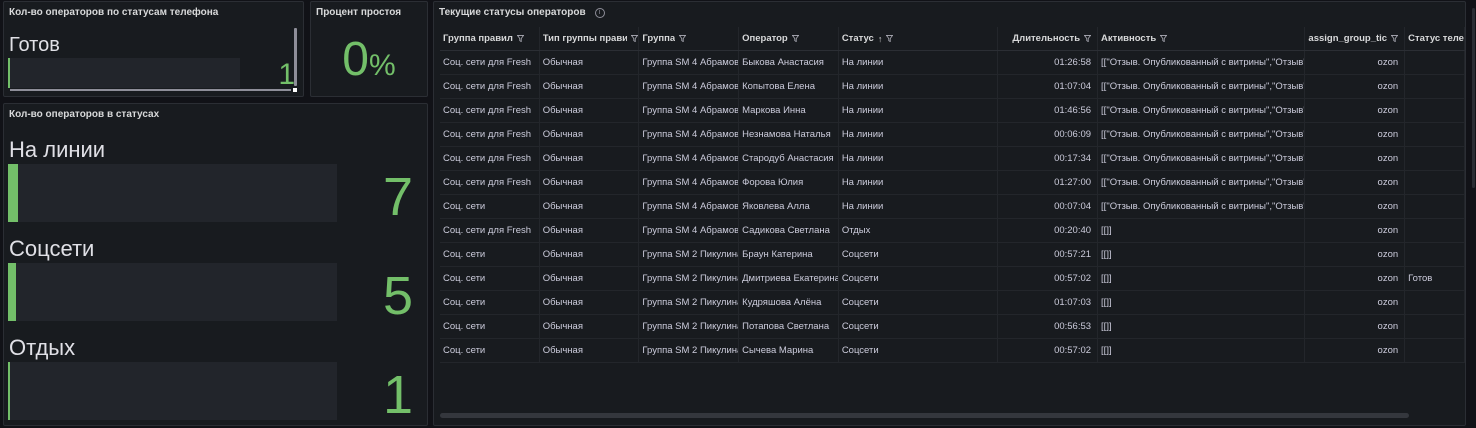  I want to click on status-label: Соцсети, so click(52, 248).